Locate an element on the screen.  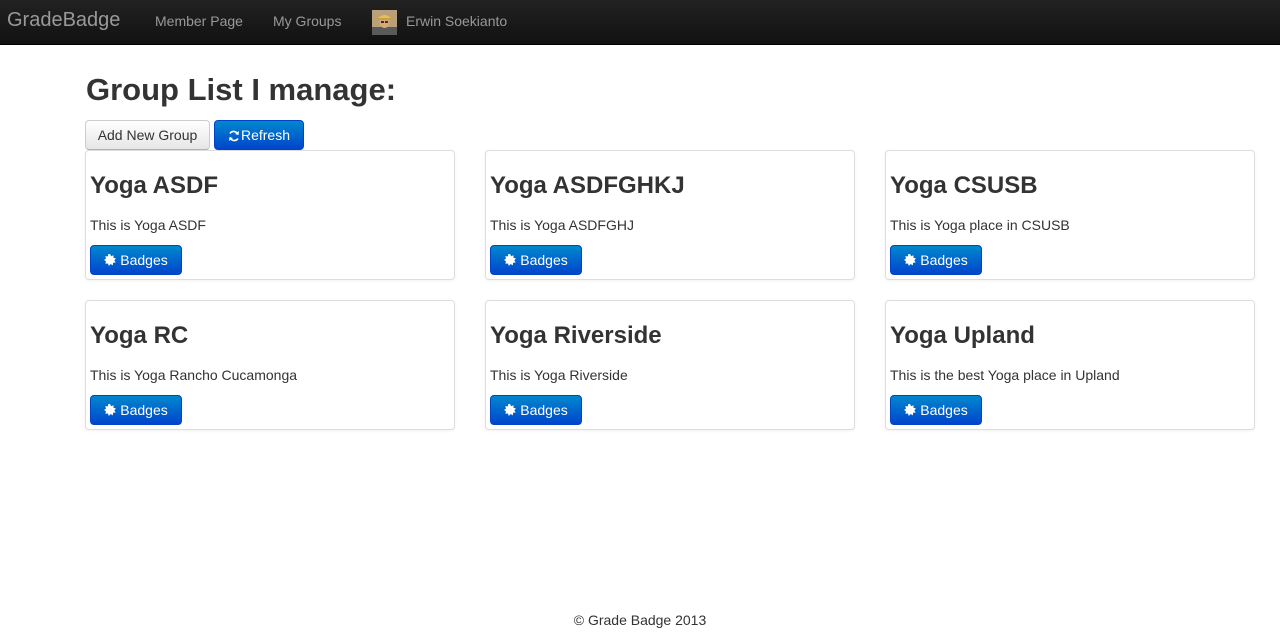
group-title: Yoga RC is located at coordinates (139, 335).